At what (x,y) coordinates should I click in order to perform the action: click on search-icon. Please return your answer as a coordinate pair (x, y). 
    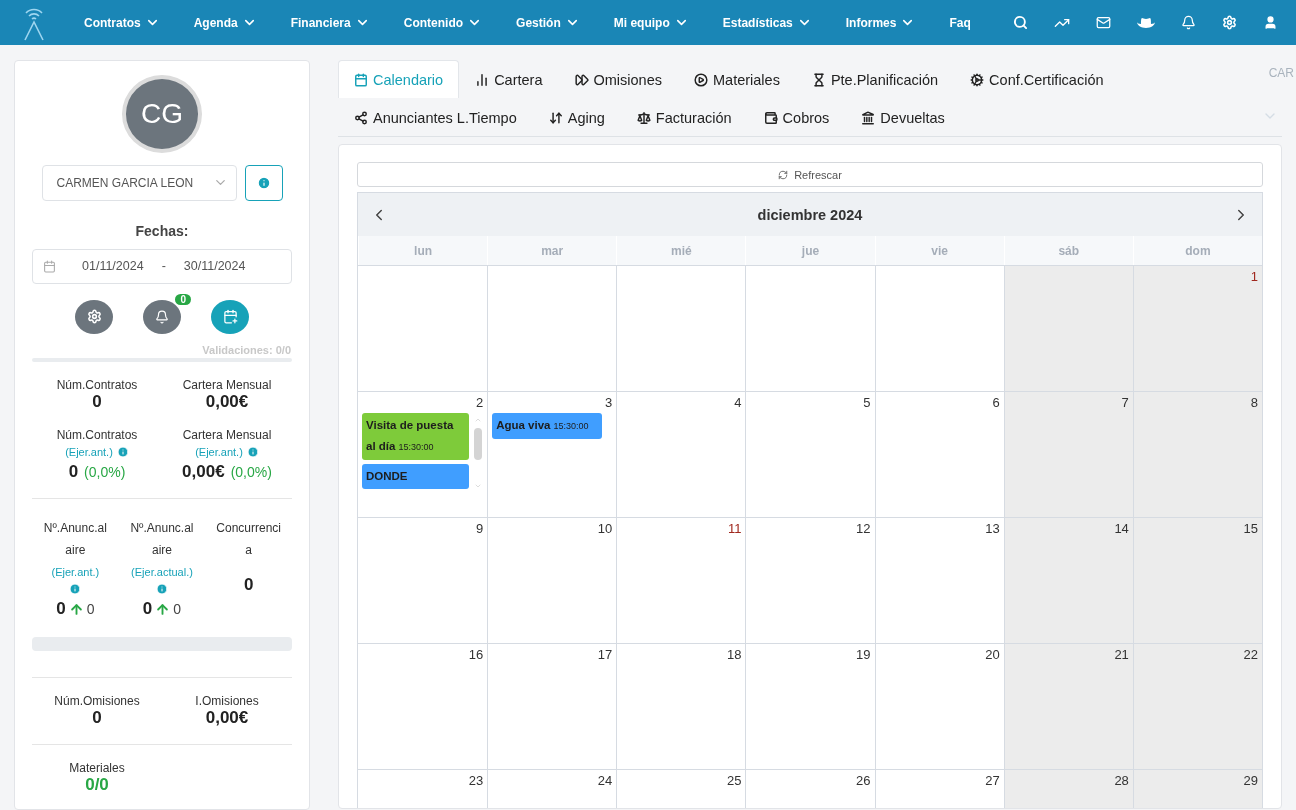
    Looking at the image, I should click on (1020, 22).